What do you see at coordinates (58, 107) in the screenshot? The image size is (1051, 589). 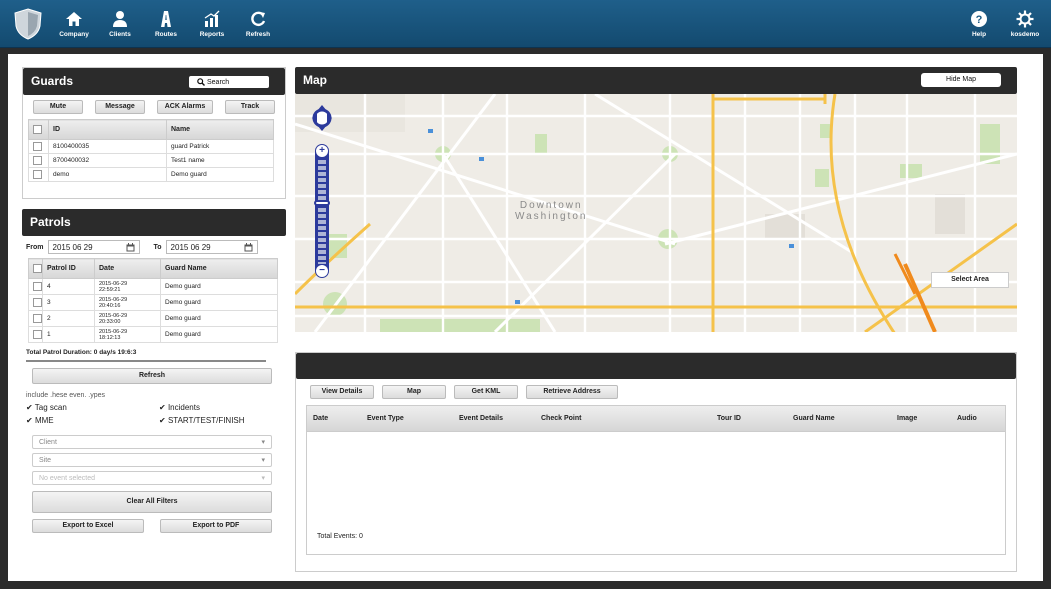 I see `mute-button: Mute` at bounding box center [58, 107].